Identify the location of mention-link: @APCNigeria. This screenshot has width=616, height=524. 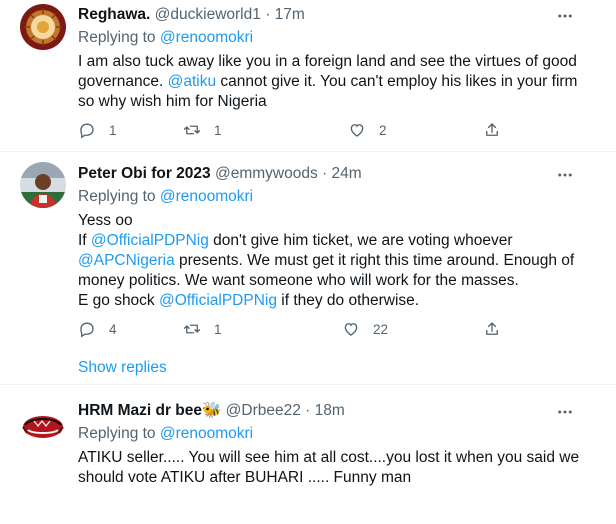
(126, 260).